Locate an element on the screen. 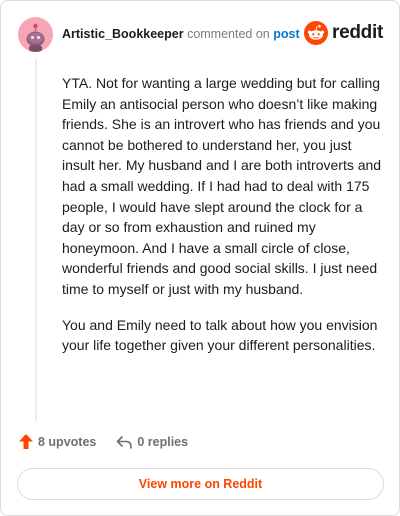  user-avatar is located at coordinates (35, 34).